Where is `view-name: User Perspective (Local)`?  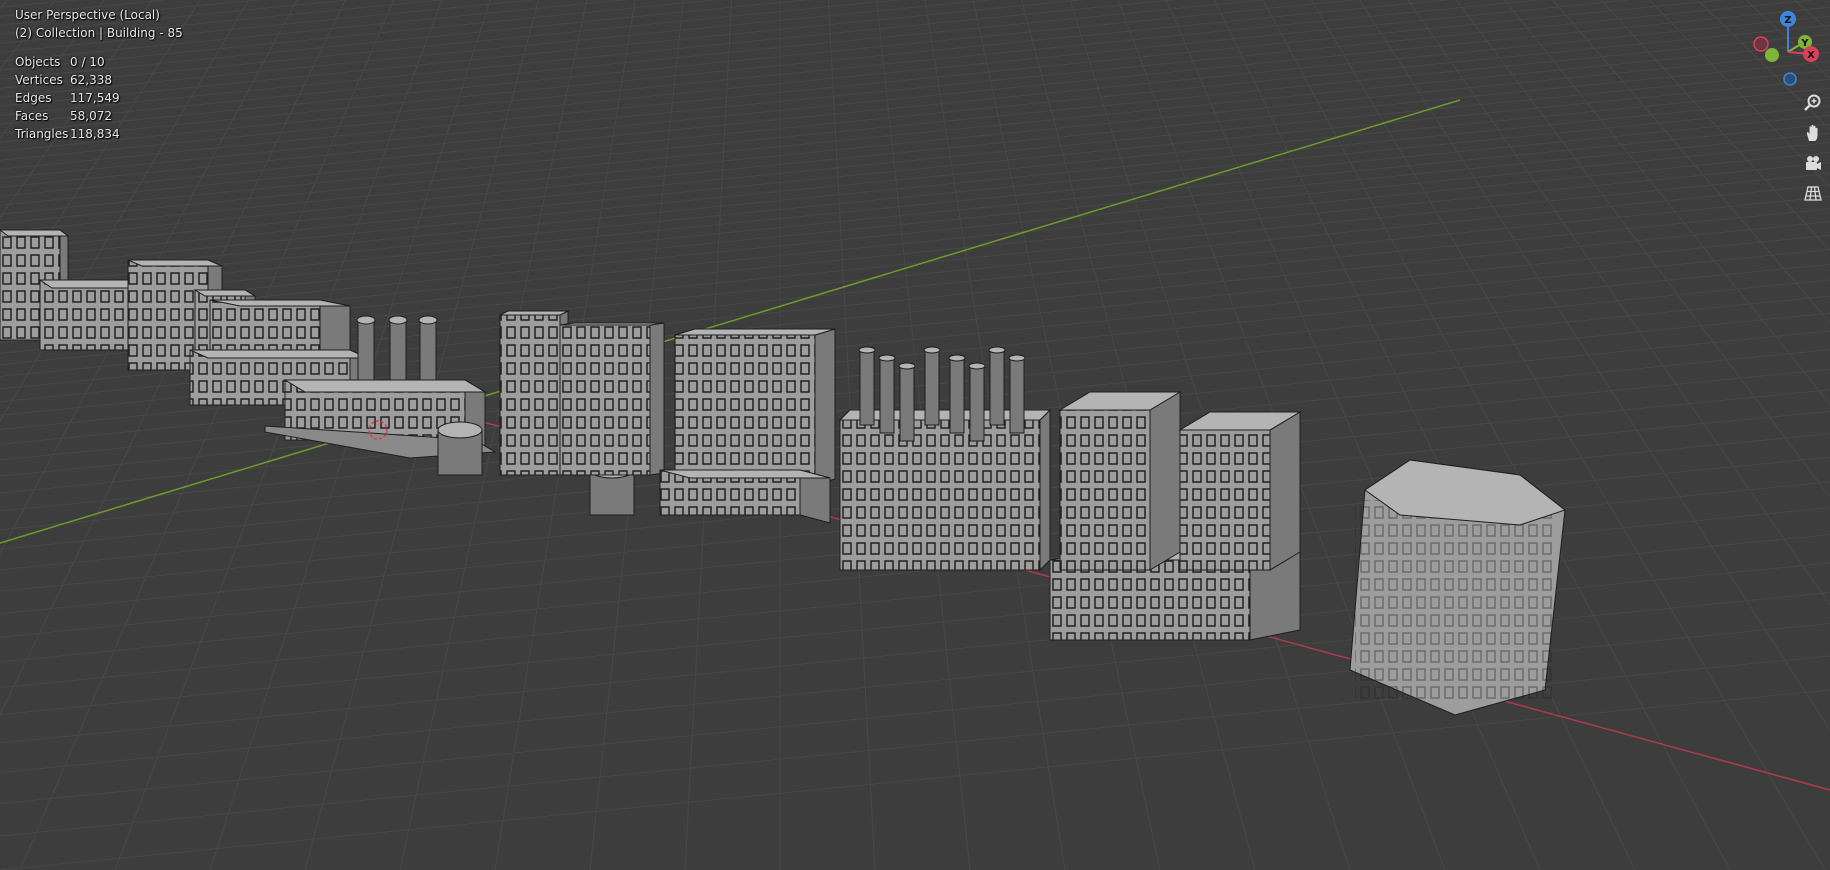 view-name: User Perspective (Local) is located at coordinates (87, 15).